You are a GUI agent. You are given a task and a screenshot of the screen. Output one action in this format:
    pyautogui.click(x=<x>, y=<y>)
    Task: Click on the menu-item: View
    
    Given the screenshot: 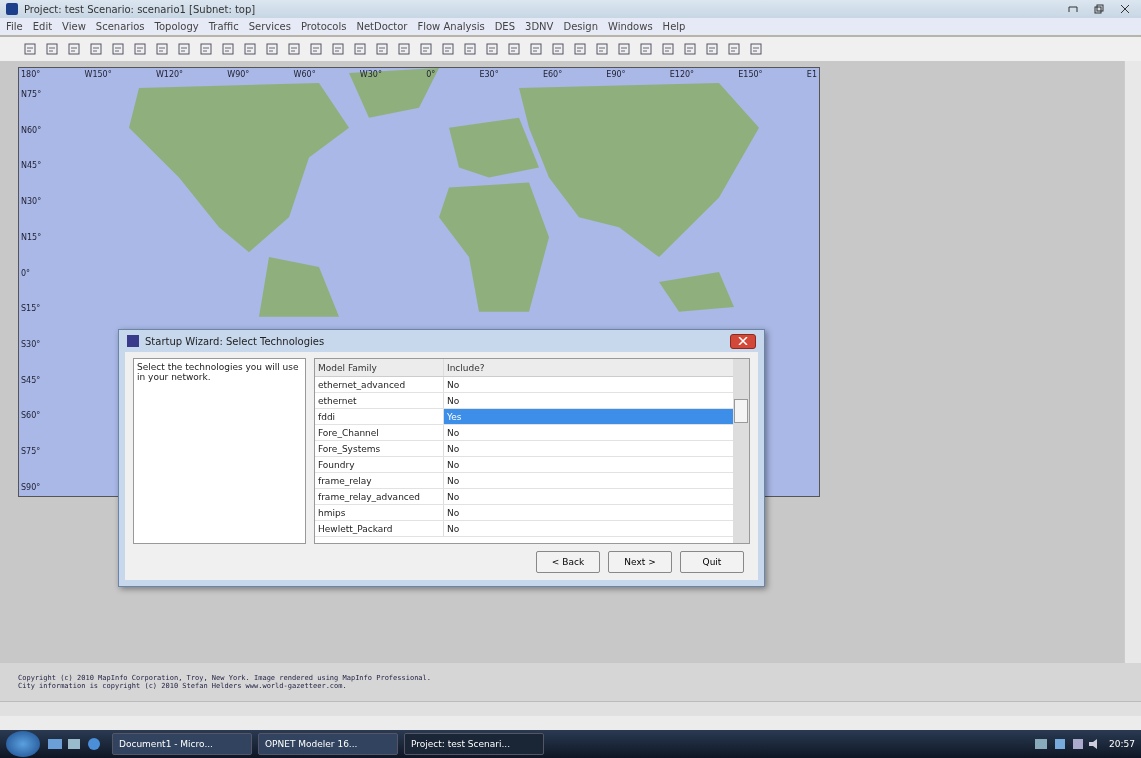 What is the action you would take?
    pyautogui.click(x=74, y=26)
    